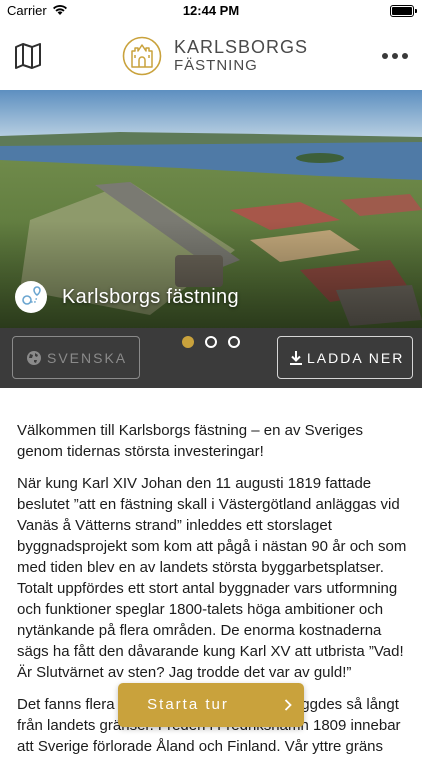 This screenshot has height=768, width=422. What do you see at coordinates (28, 56) in the screenshot?
I see `map-icon` at bounding box center [28, 56].